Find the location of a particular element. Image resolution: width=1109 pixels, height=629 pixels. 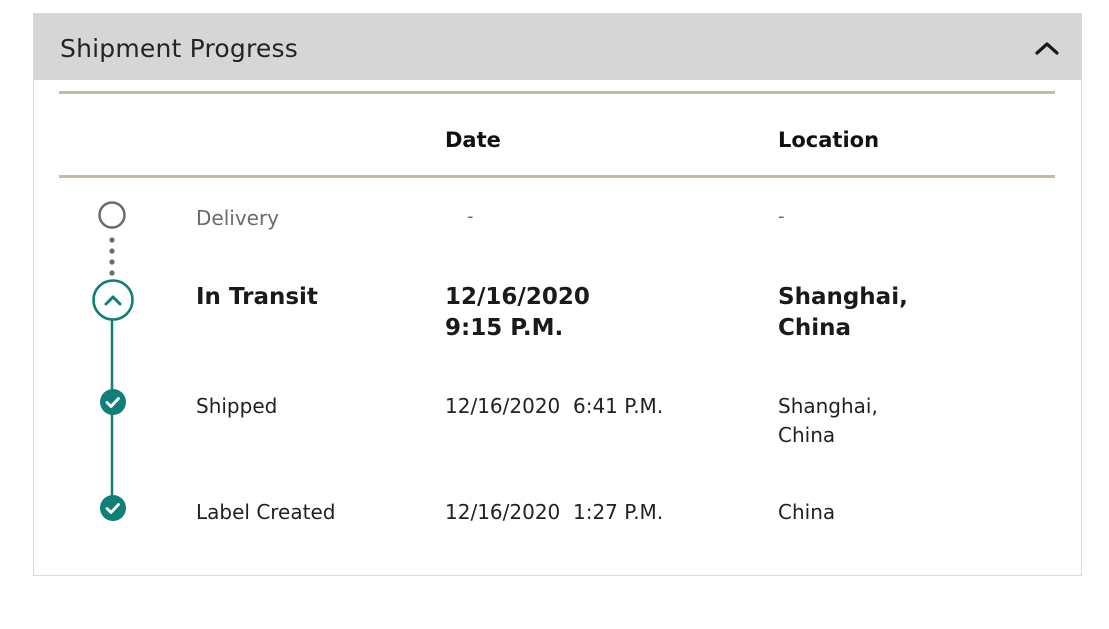

location-in-transit-line2: China is located at coordinates (815, 328).